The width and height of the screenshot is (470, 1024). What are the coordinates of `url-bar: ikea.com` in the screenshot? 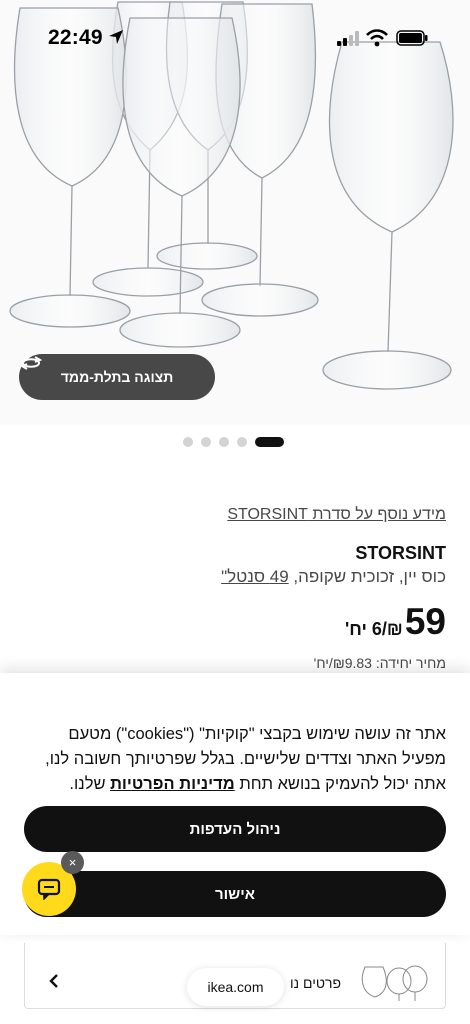 It's located at (235, 987).